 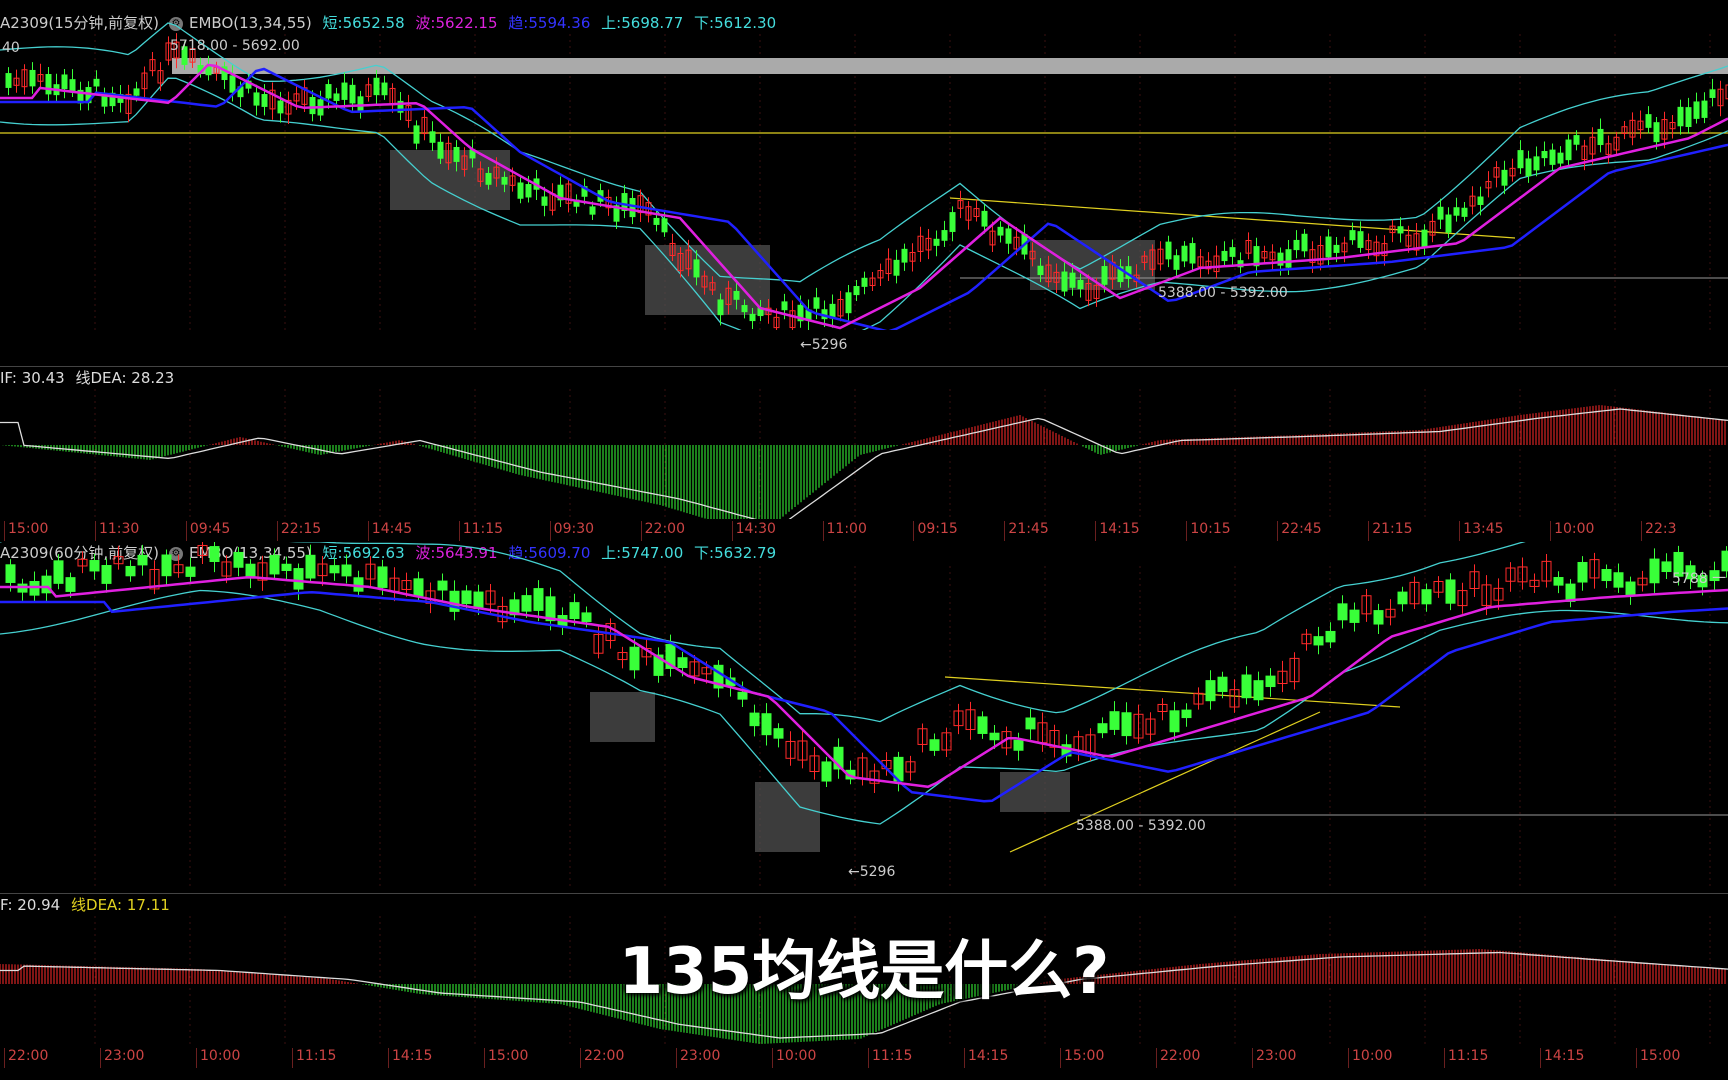 I want to click on top-macd-chart, so click(x=864, y=443).